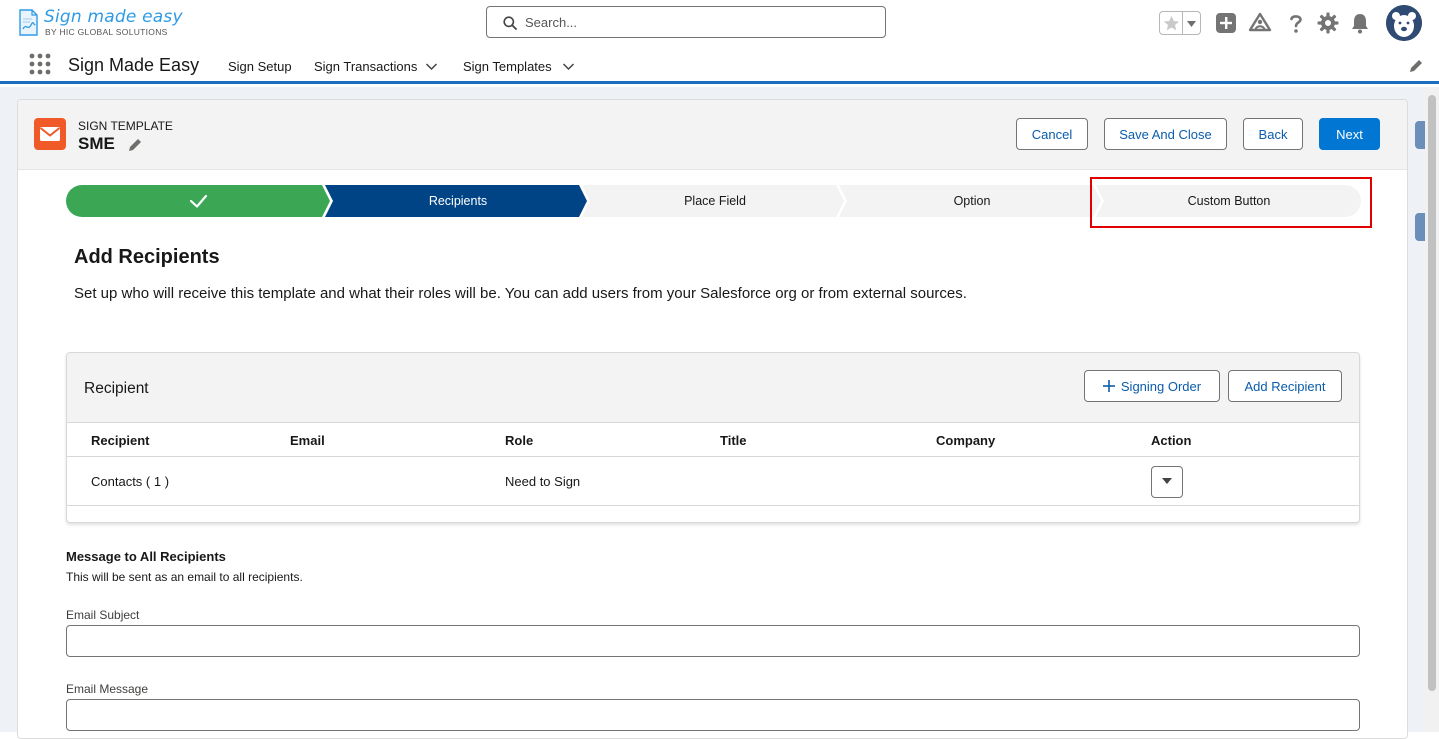  I want to click on row-action-menu-button, so click(1167, 482).